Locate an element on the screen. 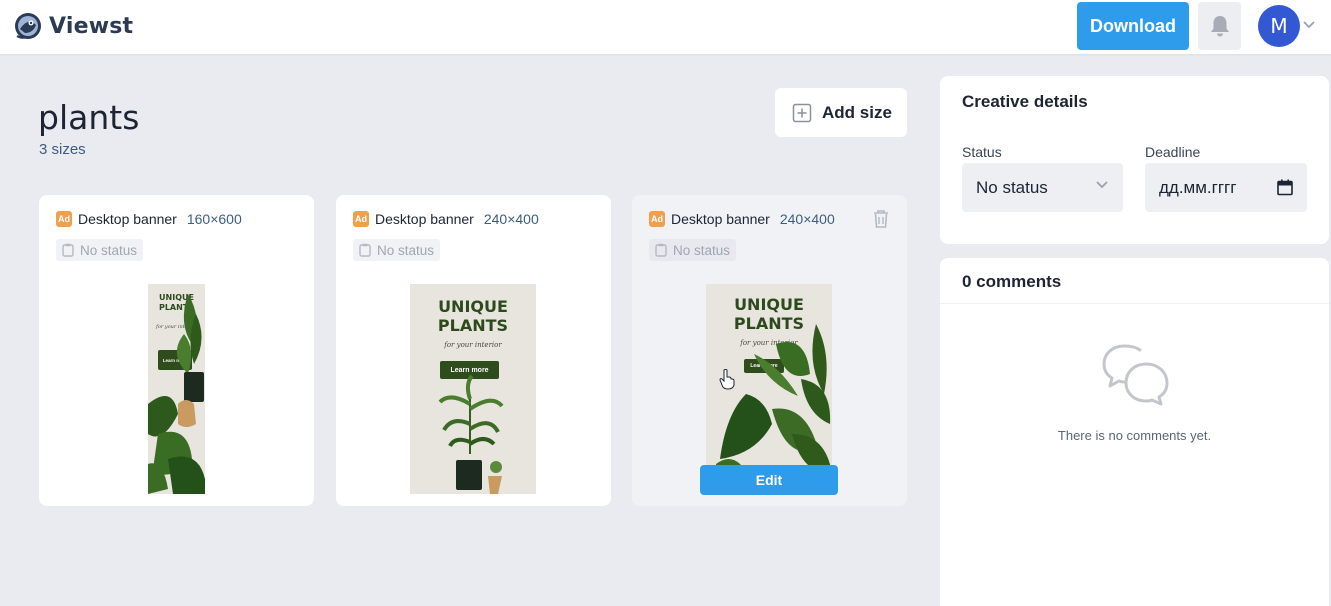 The height and width of the screenshot is (606, 1331). empty-comments-text: There is no comments yet. is located at coordinates (1134, 435).